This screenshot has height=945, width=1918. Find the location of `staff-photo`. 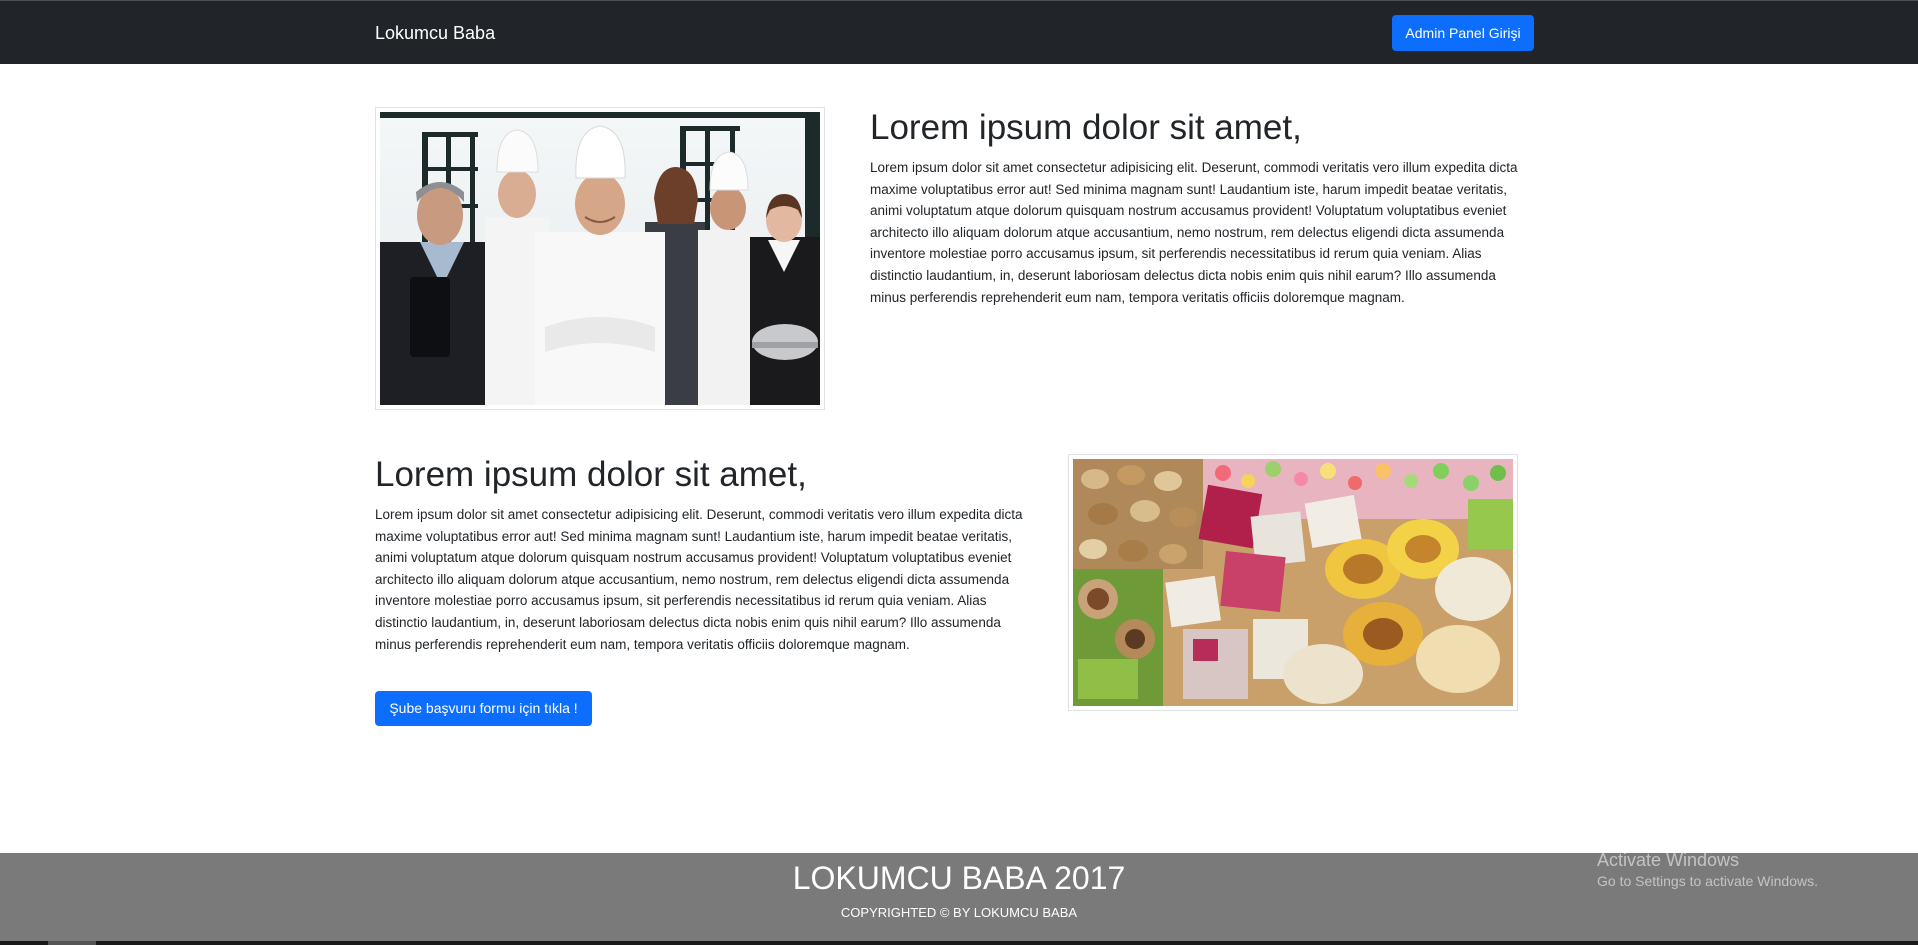

staff-photo is located at coordinates (600, 258).